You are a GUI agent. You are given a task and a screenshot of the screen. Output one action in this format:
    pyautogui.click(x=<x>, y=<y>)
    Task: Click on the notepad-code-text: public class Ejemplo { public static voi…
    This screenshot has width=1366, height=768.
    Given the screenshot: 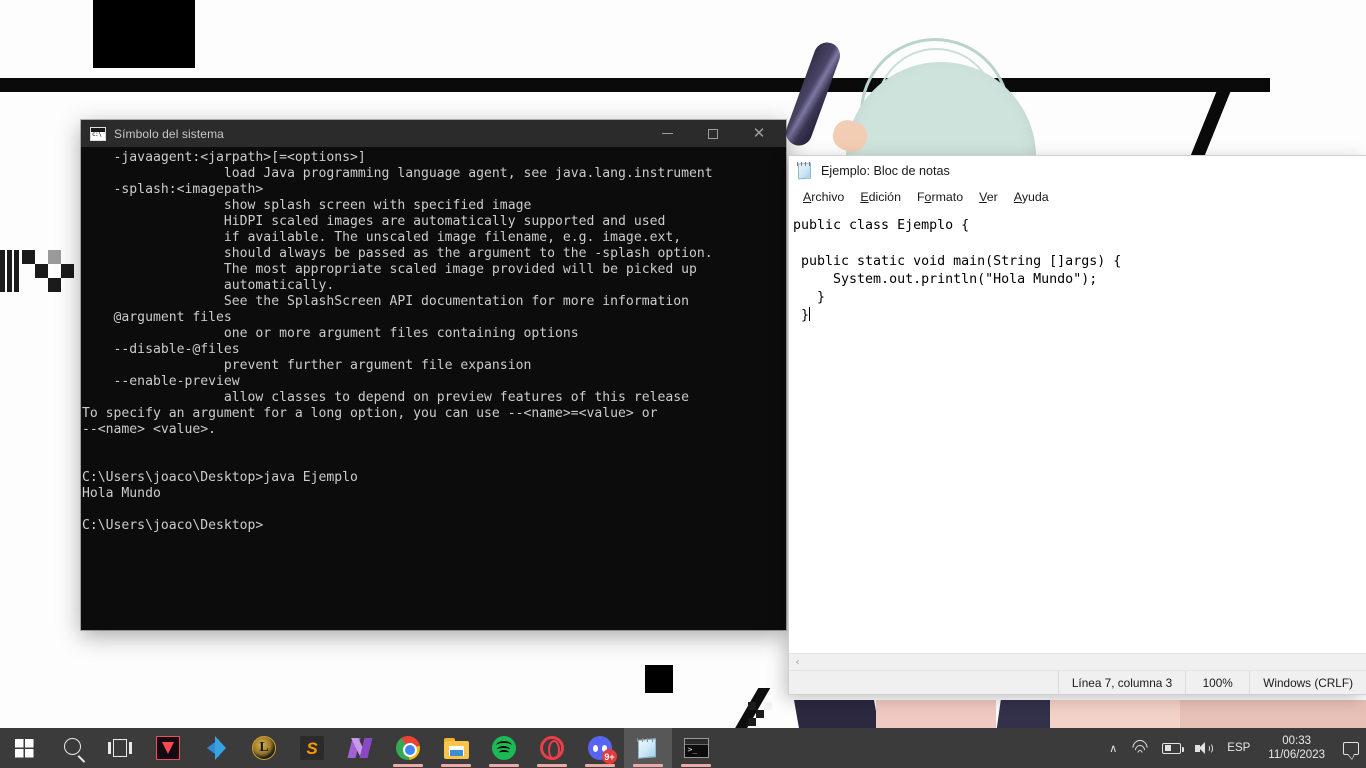 What is the action you would take?
    pyautogui.click(x=957, y=270)
    